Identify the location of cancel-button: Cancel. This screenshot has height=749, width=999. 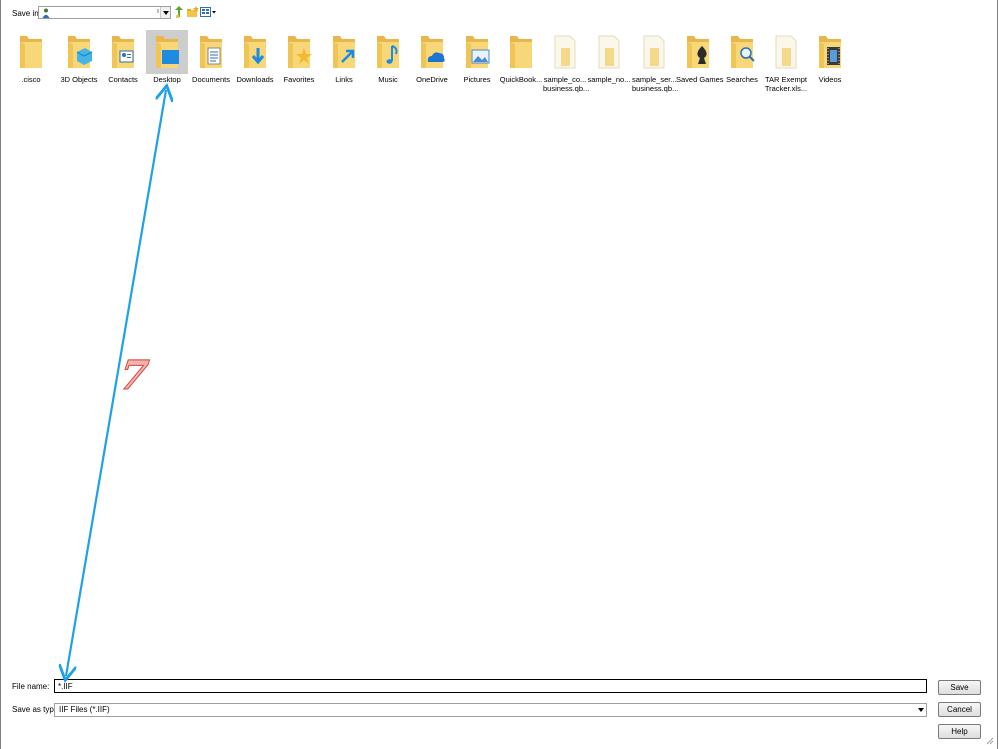
(959, 709).